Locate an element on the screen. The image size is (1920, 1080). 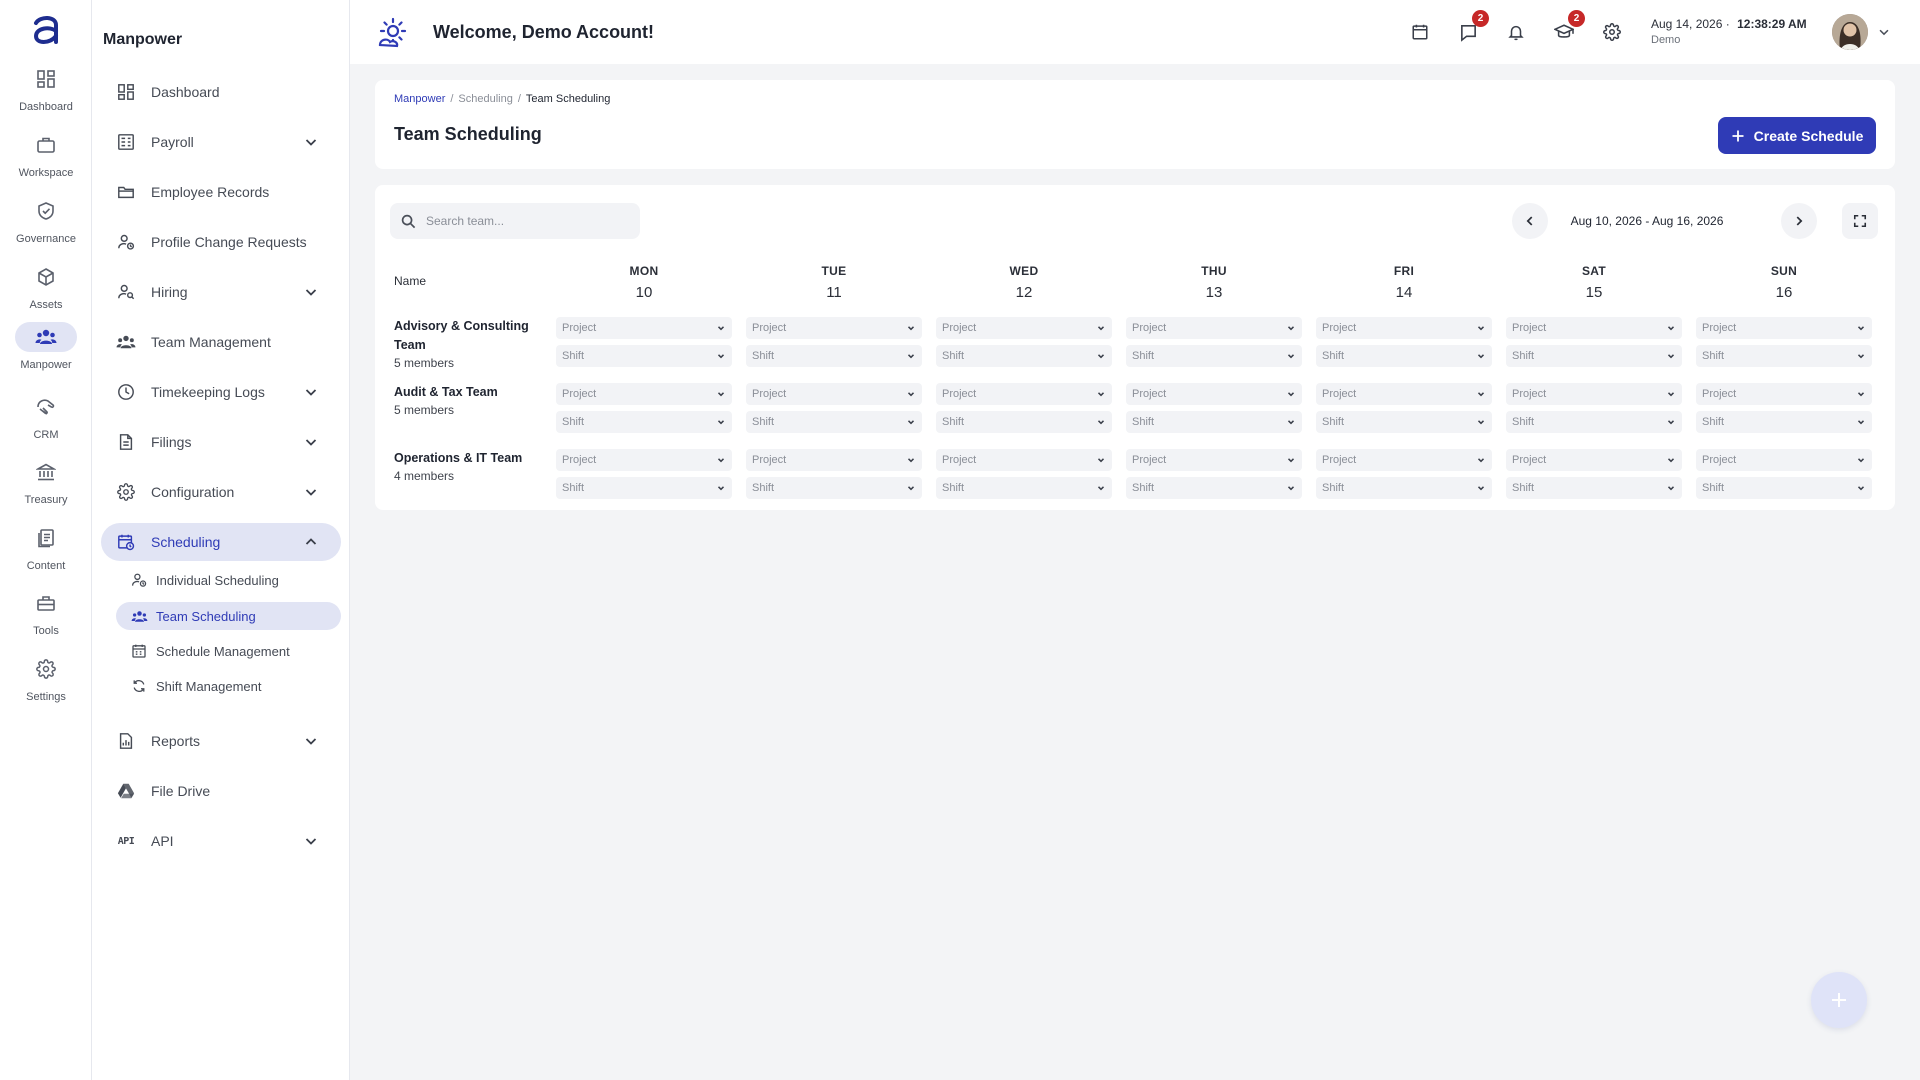
weather-logo-icon is located at coordinates (393, 33).